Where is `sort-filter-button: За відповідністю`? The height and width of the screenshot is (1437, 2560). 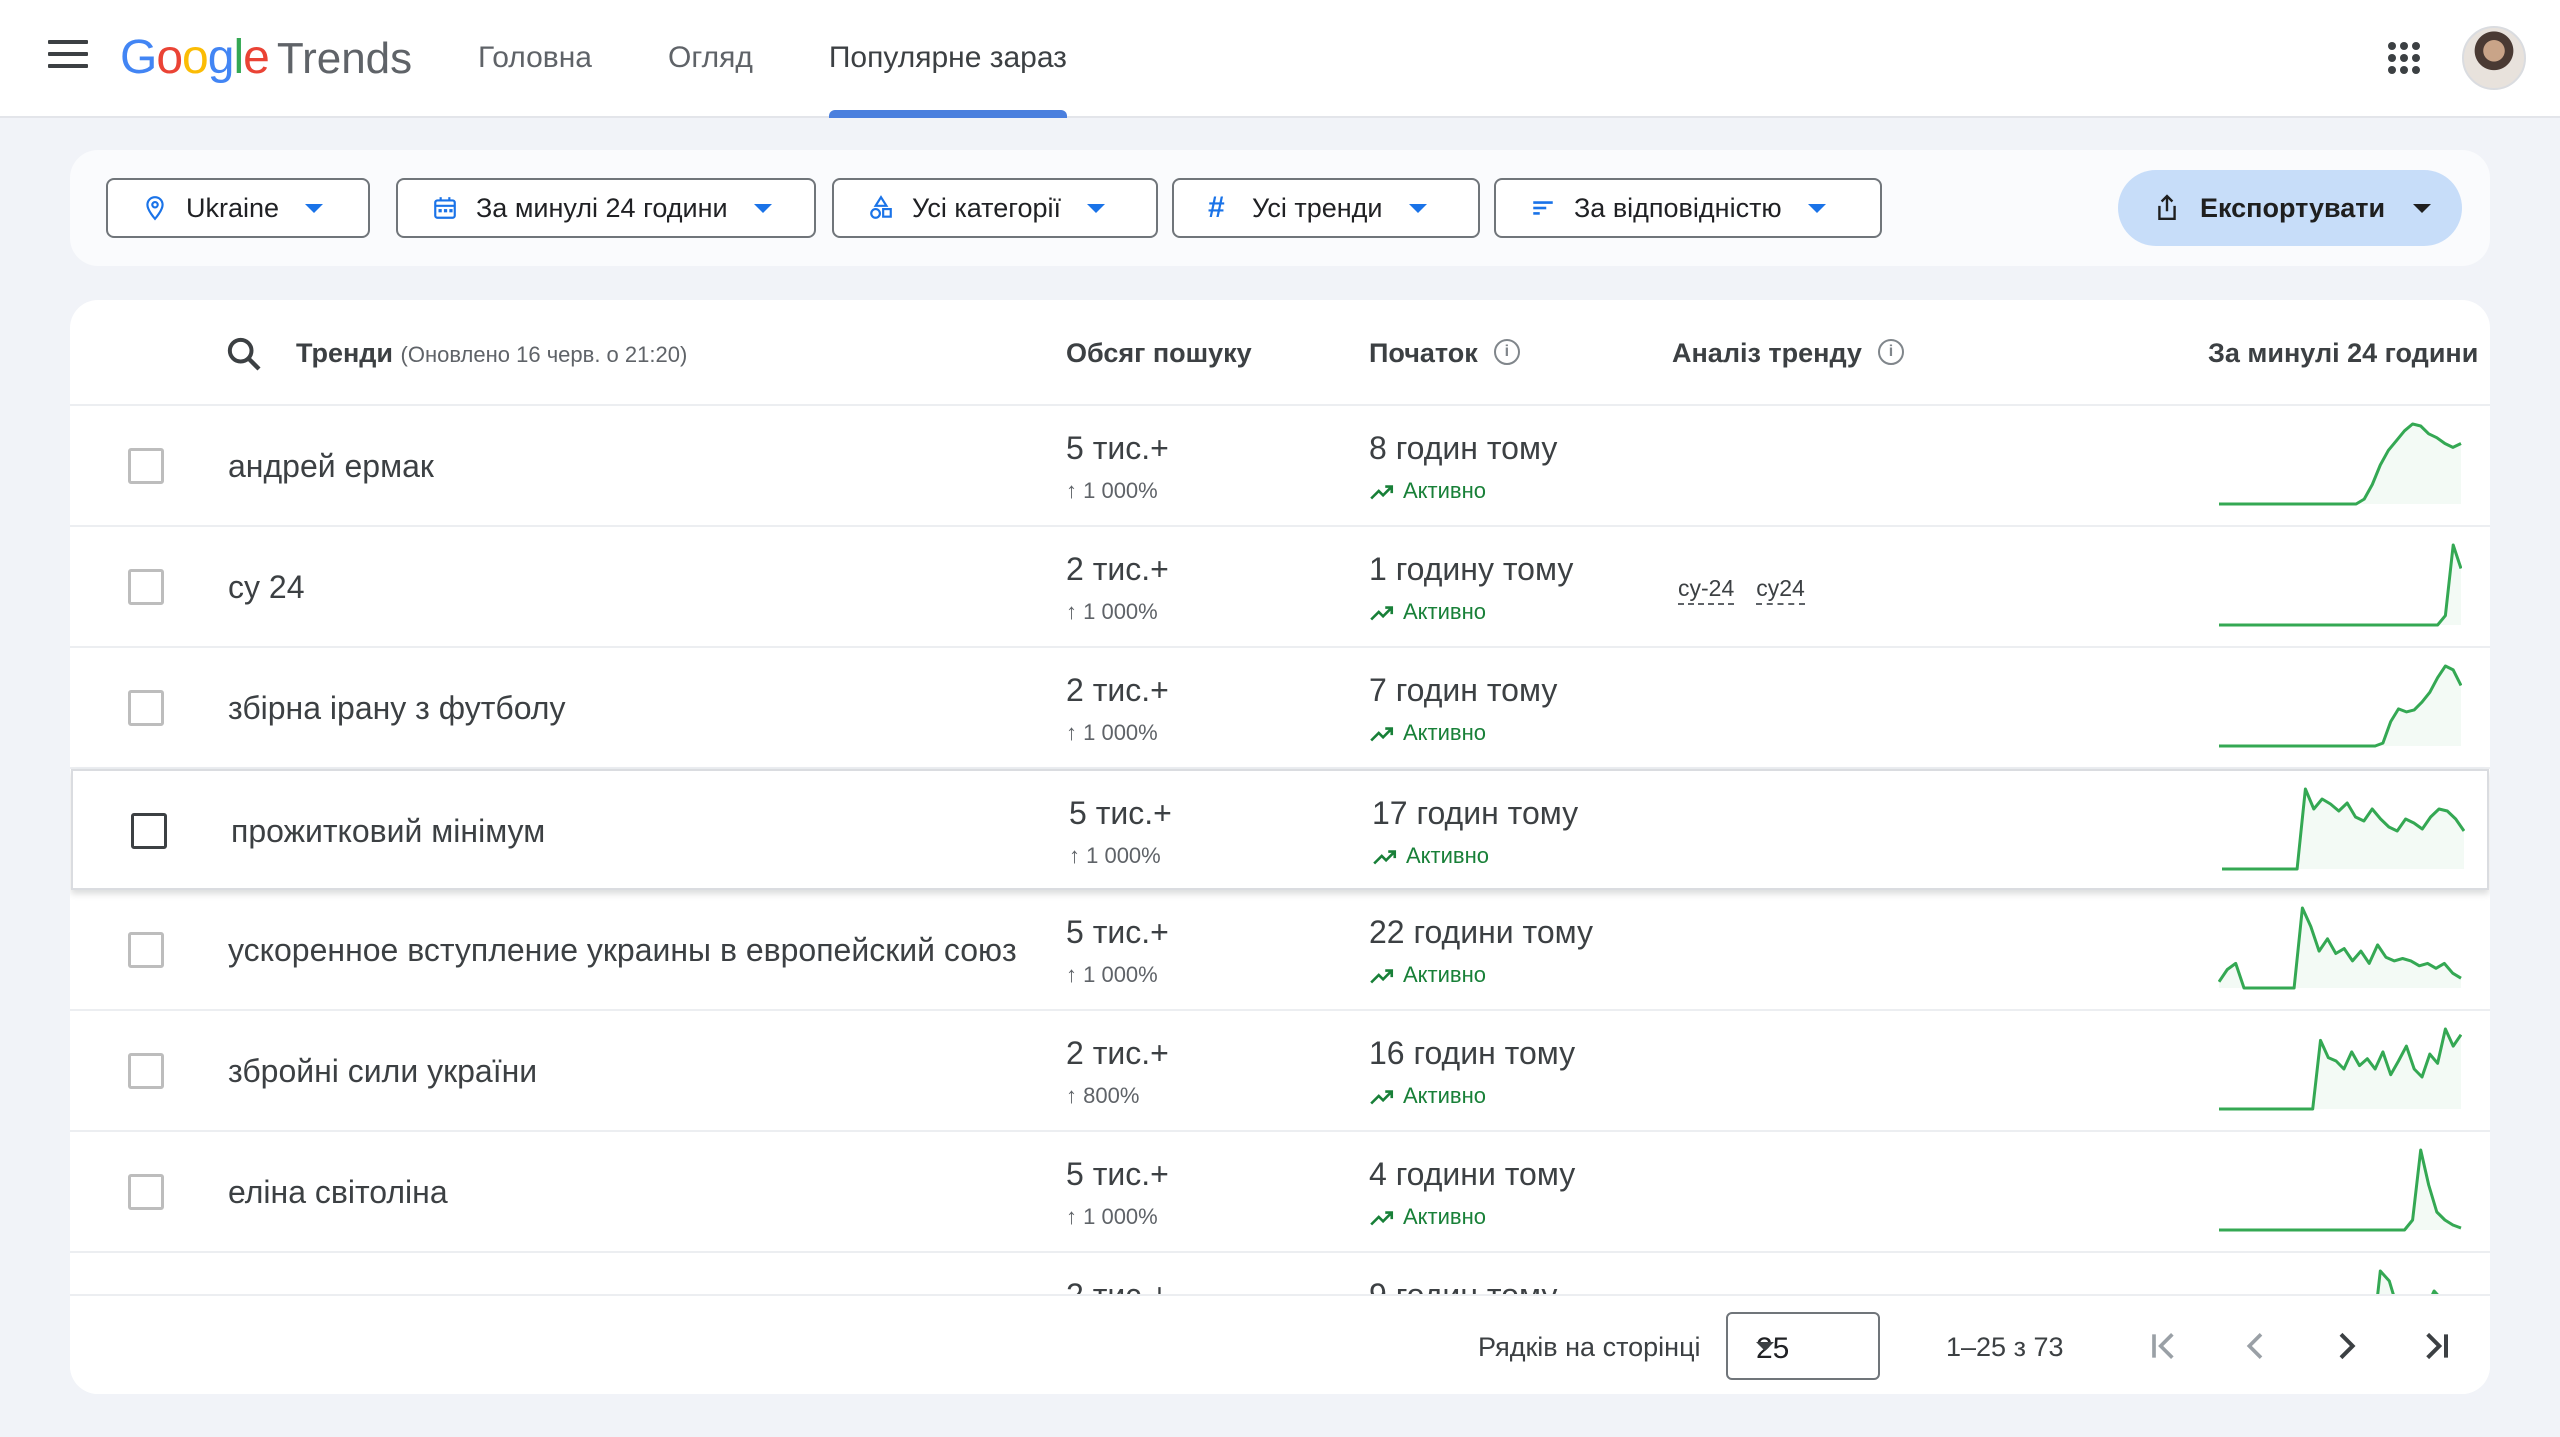
sort-filter-button: За відповідністю is located at coordinates (1688, 208).